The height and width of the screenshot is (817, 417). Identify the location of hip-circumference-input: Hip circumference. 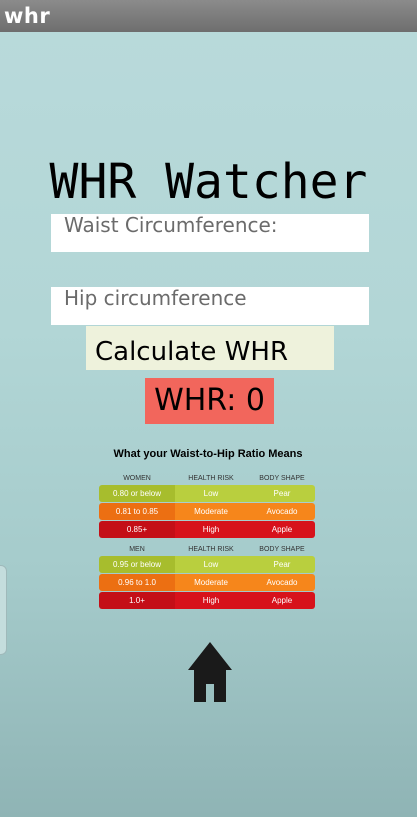
(210, 306).